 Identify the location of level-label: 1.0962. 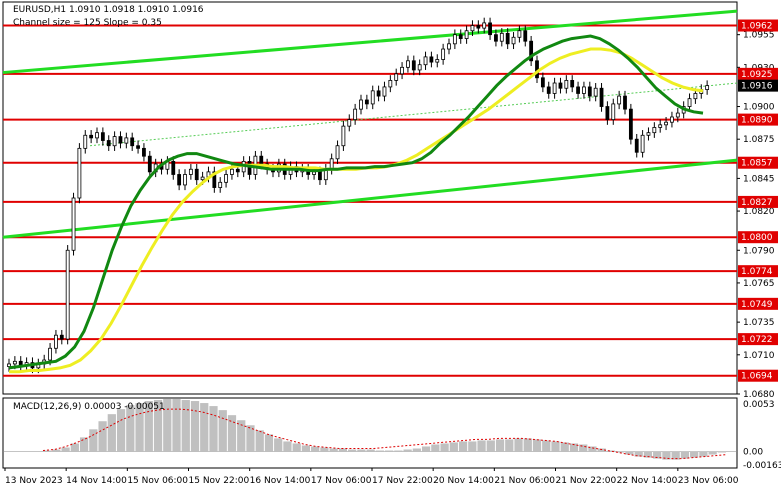
(757, 27).